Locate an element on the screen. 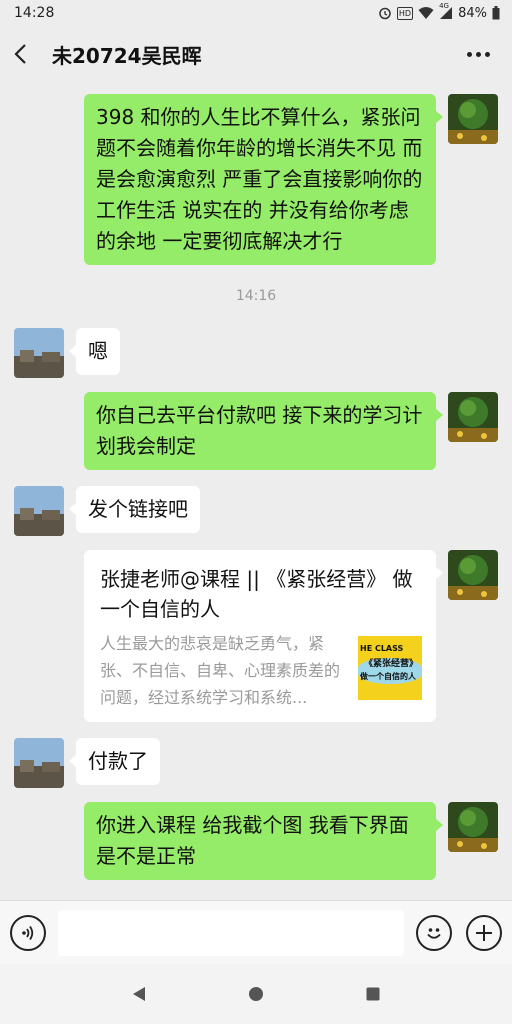  time-stamp: 14:16 is located at coordinates (256, 296).